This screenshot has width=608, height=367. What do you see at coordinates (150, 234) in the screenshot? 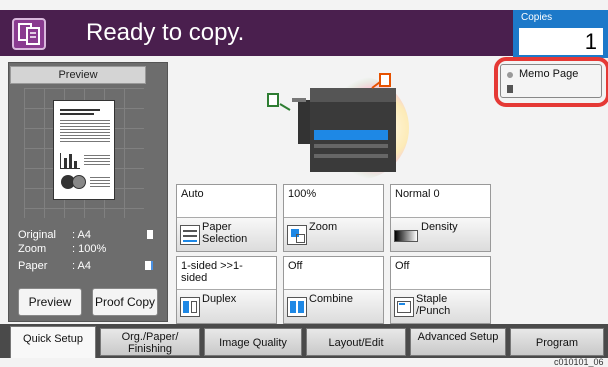
I see `portrait-icon` at bounding box center [150, 234].